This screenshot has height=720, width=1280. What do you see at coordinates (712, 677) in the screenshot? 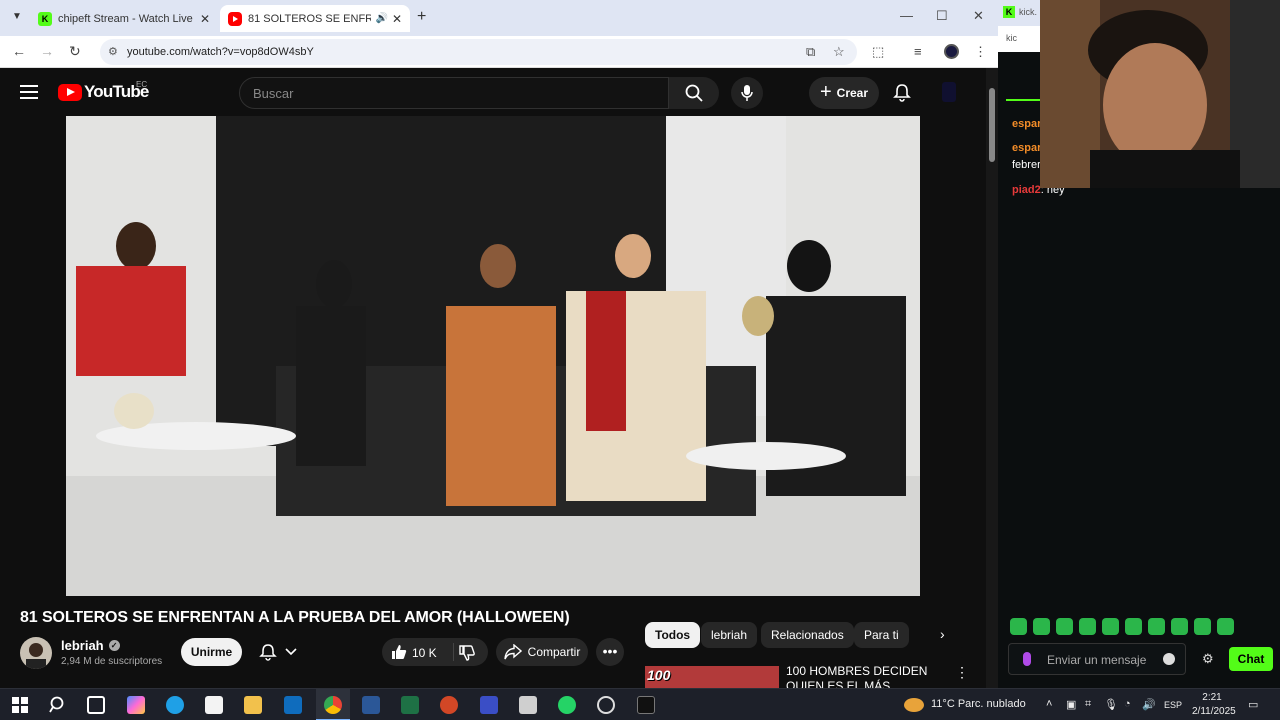
I see `recommended-thumbnail: 100` at bounding box center [712, 677].